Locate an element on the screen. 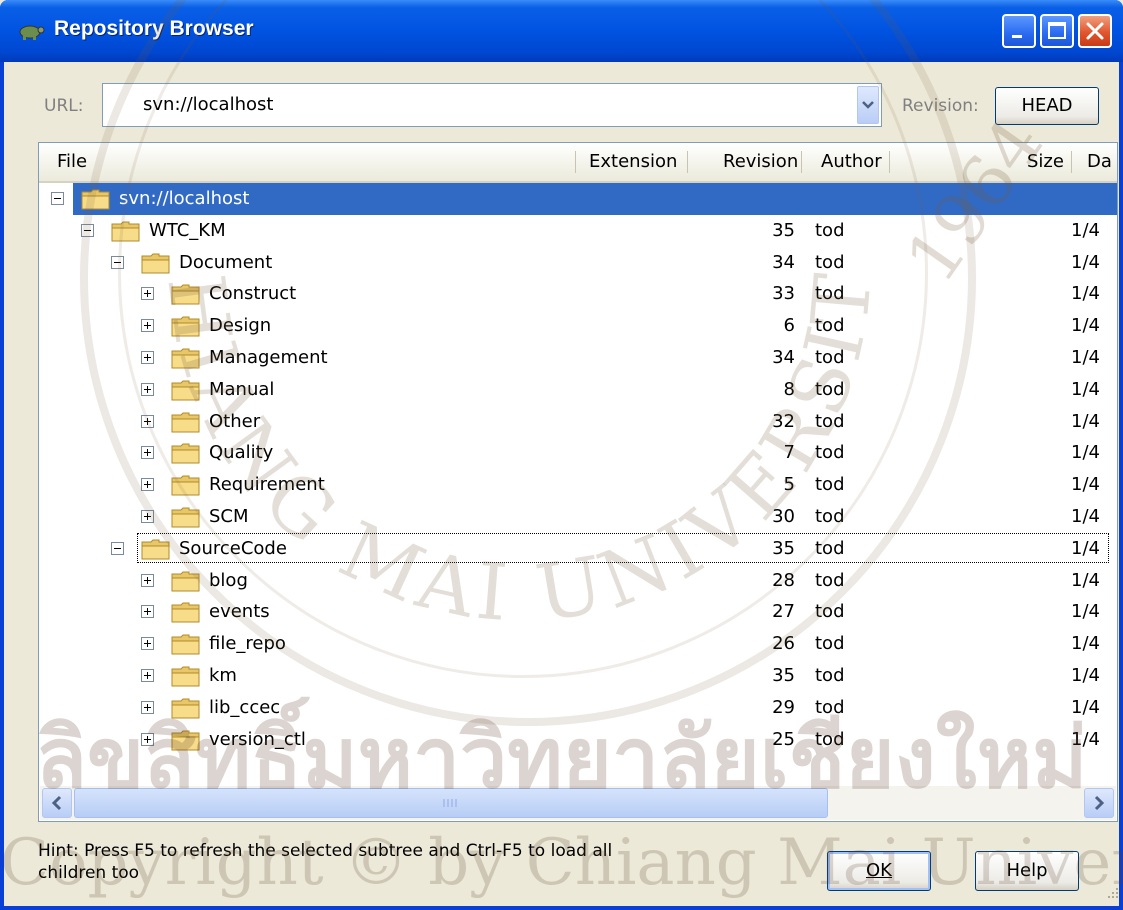  tree-item-name: WTC_KM is located at coordinates (187, 231).